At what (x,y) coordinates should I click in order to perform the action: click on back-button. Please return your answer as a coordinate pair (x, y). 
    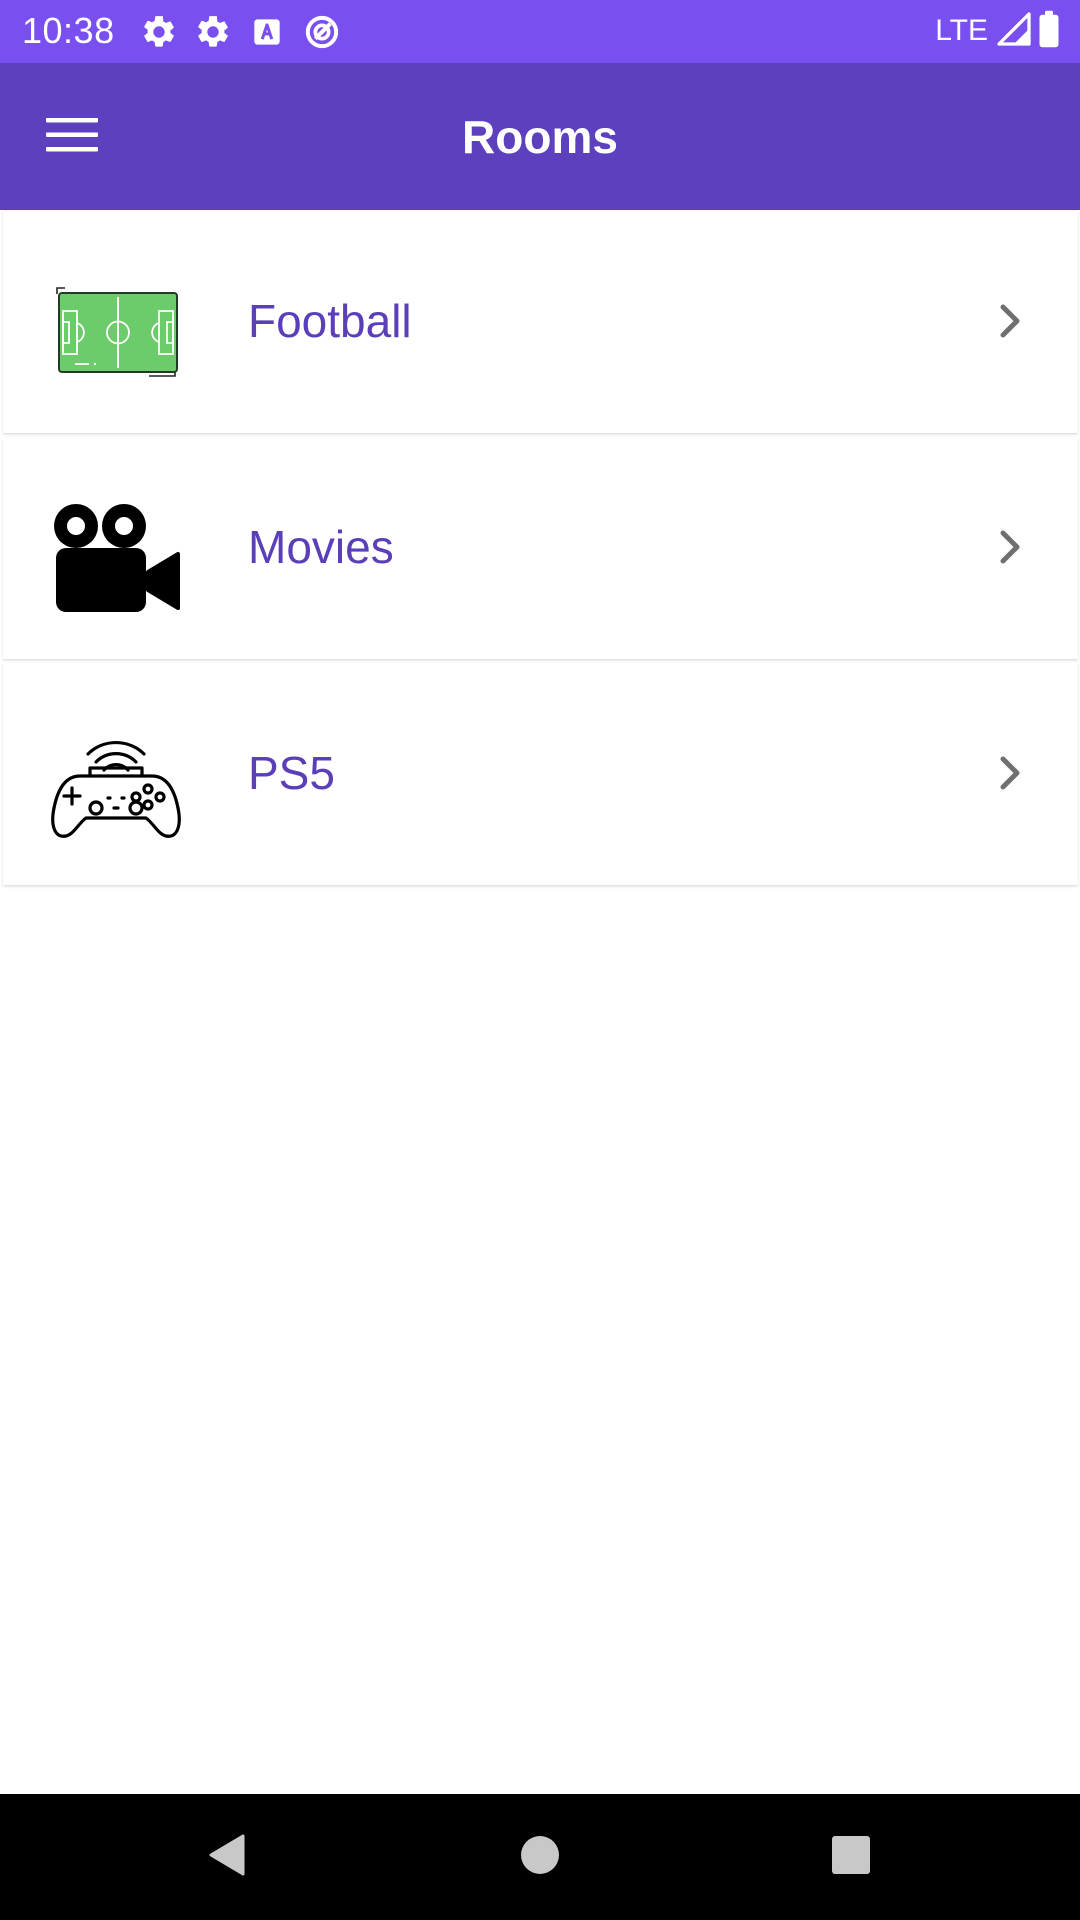
    Looking at the image, I should click on (227, 1857).